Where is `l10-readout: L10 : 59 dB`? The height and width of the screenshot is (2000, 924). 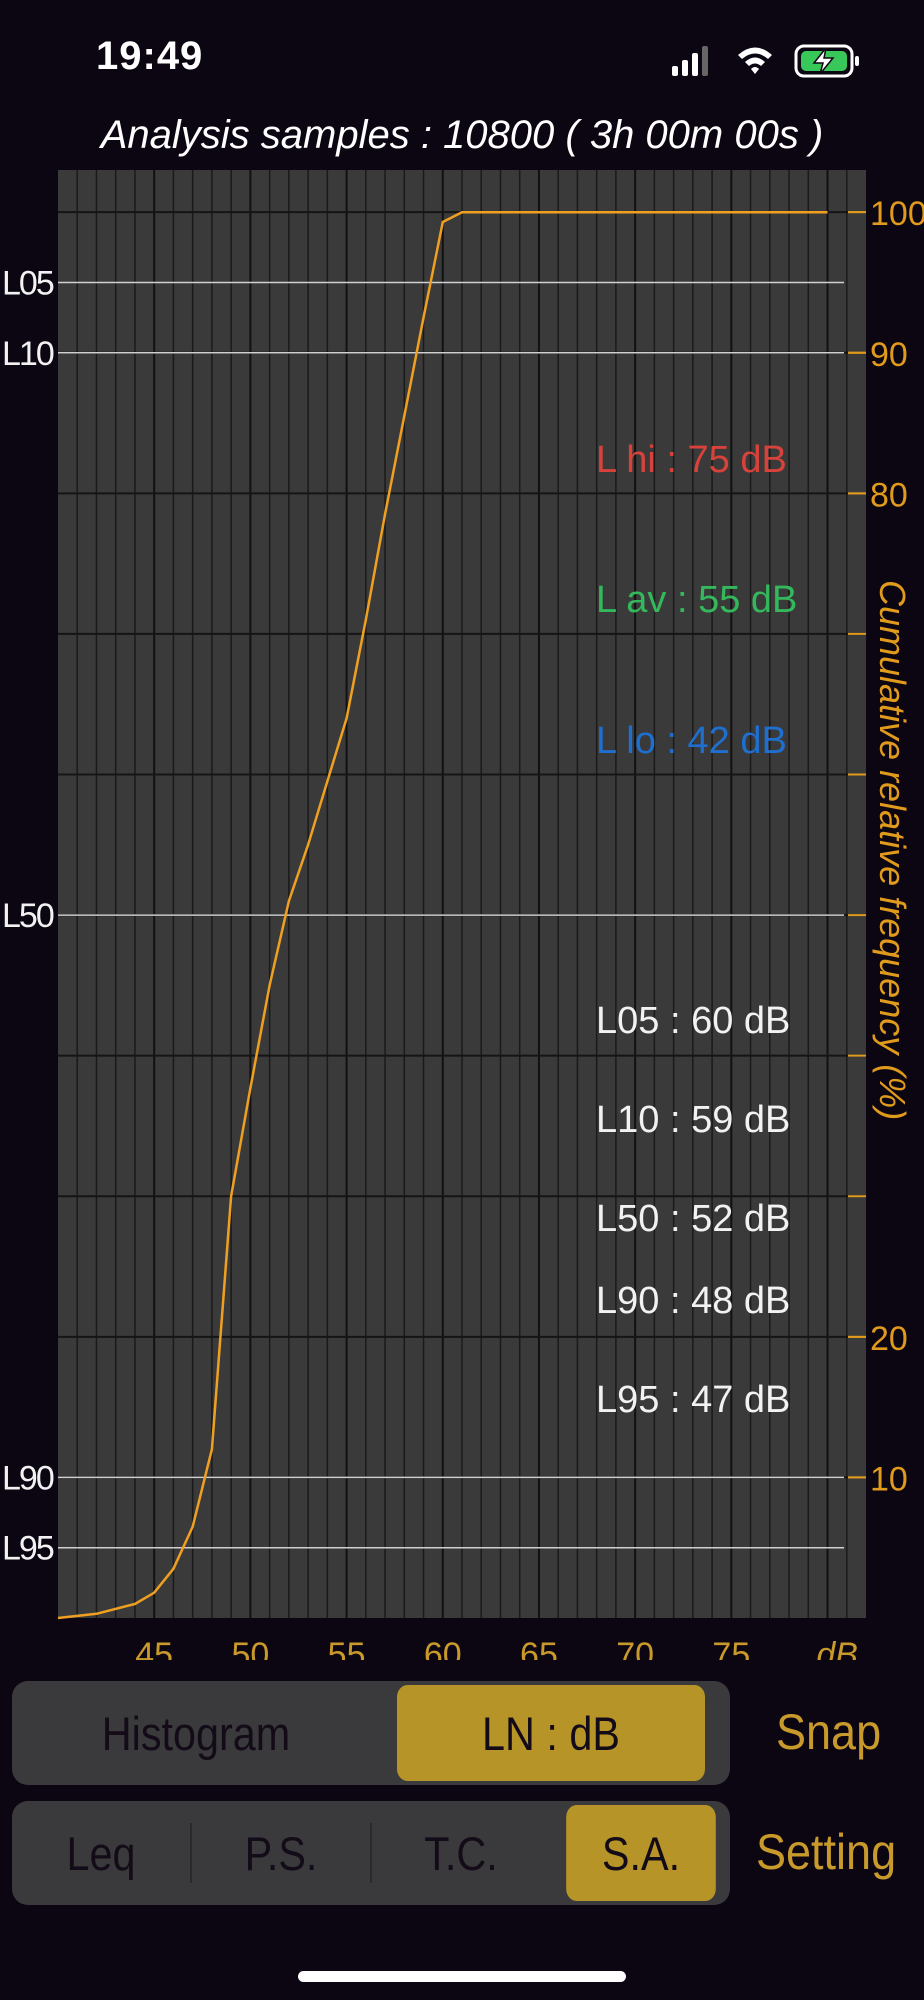 l10-readout: L10 : 59 dB is located at coordinates (693, 1120).